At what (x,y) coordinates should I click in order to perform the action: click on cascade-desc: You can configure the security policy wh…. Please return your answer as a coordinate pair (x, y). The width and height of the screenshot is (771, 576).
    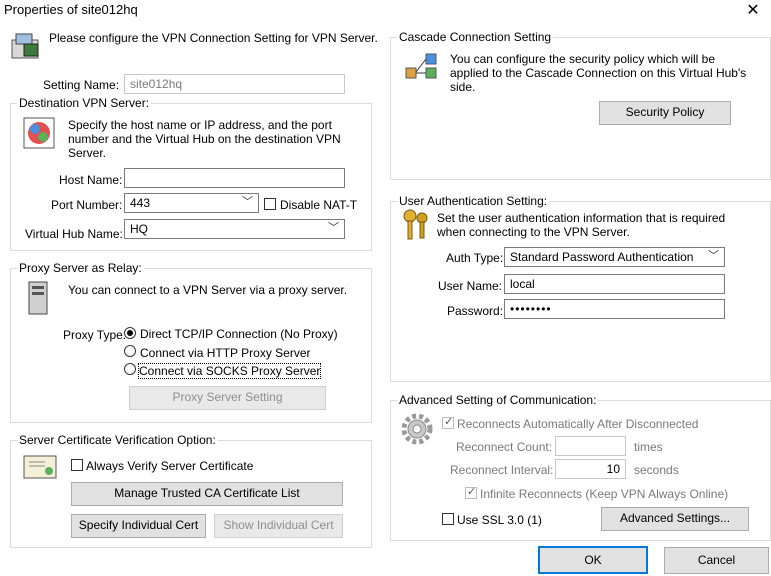
    Looking at the image, I should click on (598, 73).